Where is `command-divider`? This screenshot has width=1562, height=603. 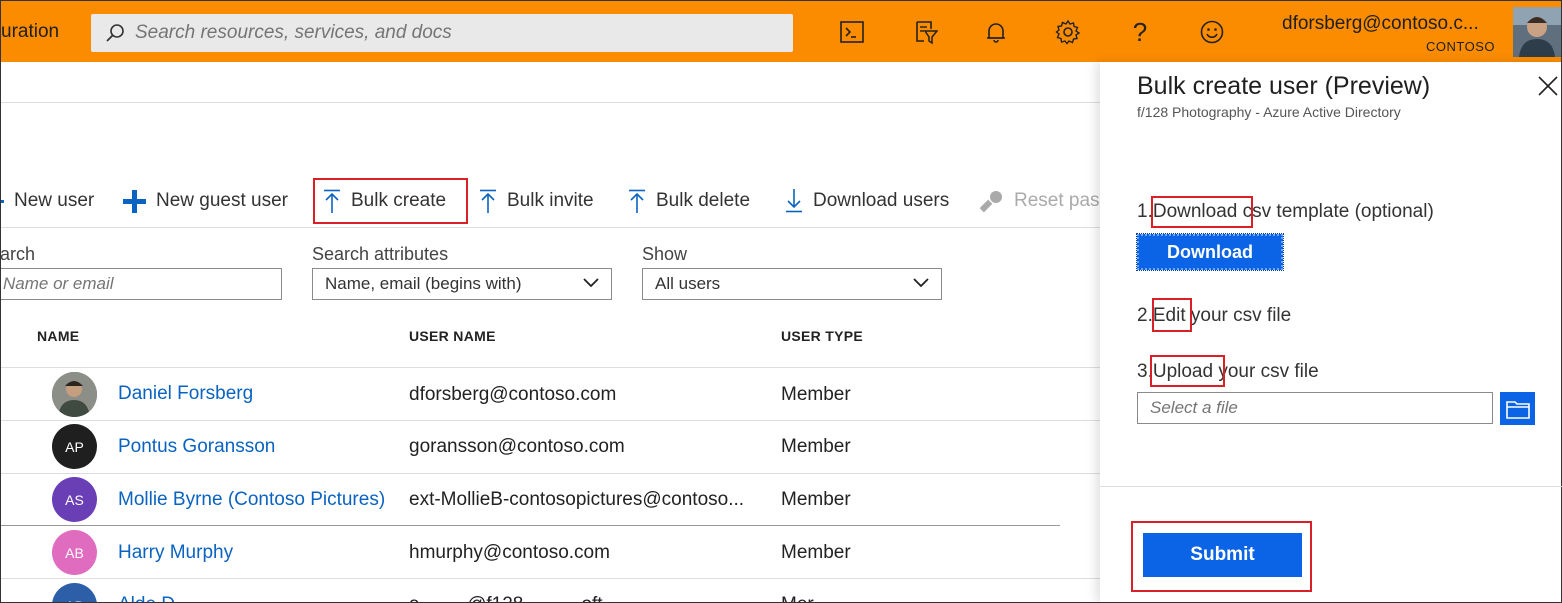
command-divider is located at coordinates (550, 227).